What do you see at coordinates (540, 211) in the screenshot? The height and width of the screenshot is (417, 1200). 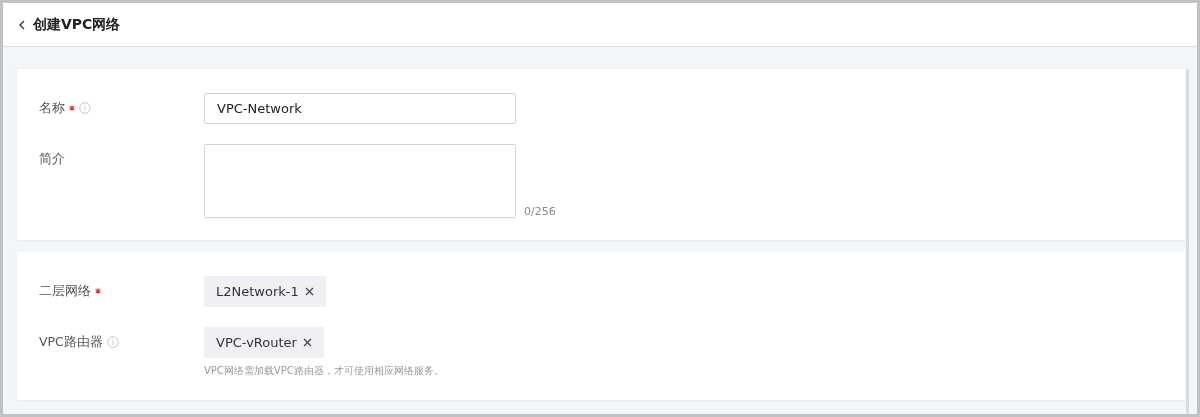 I see `character-counter: 0/256` at bounding box center [540, 211].